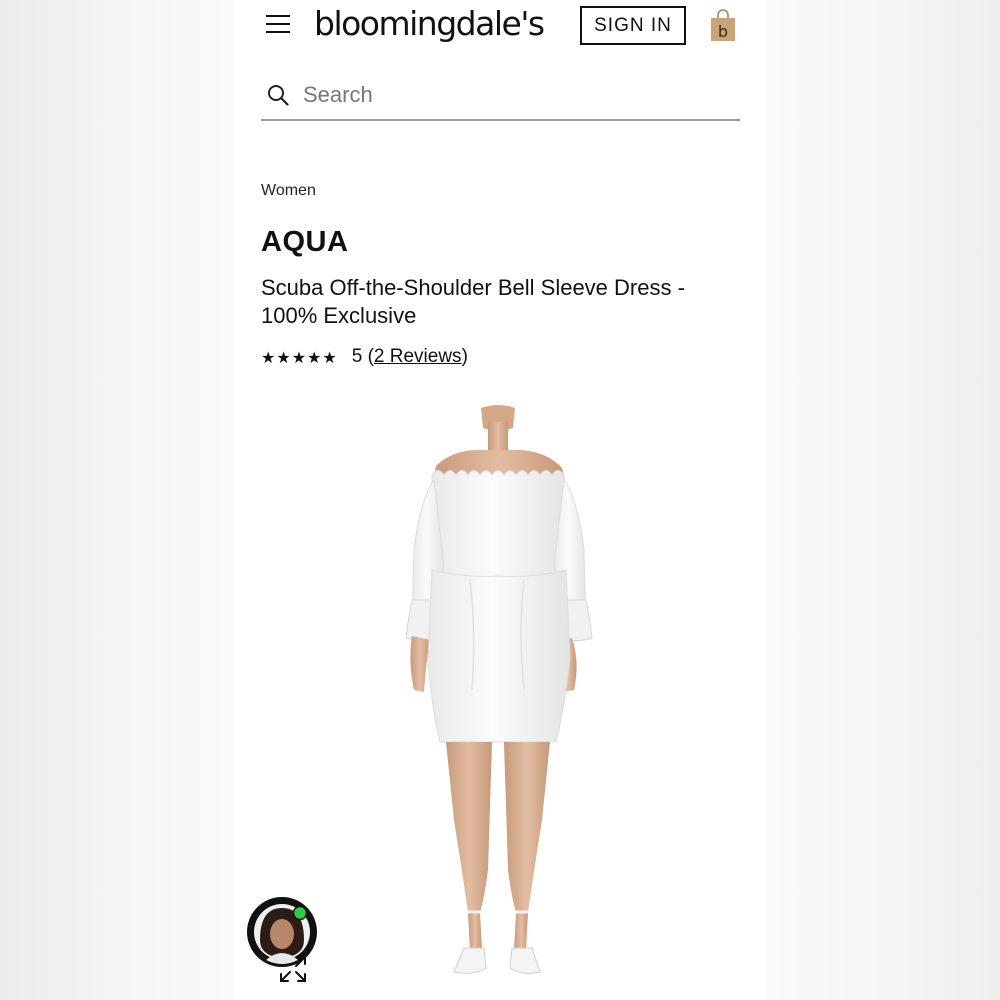  What do you see at coordinates (278, 95) in the screenshot?
I see `search-icon` at bounding box center [278, 95].